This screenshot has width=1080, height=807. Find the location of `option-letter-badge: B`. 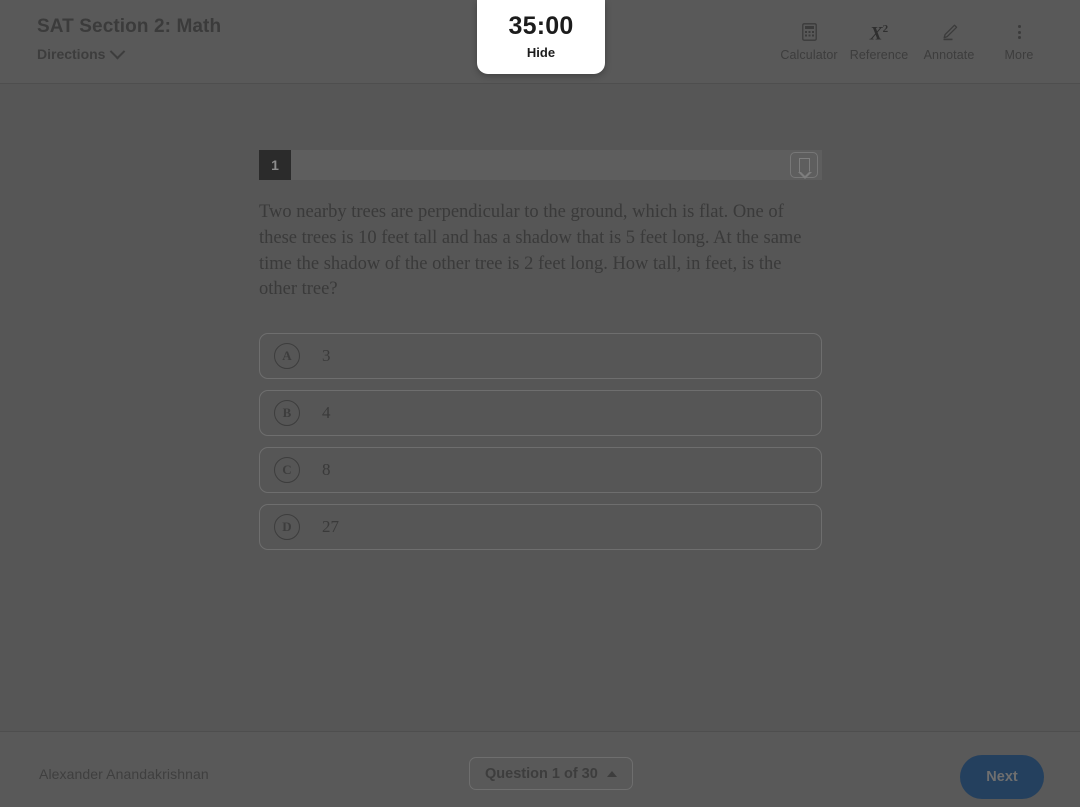

option-letter-badge: B is located at coordinates (287, 413).